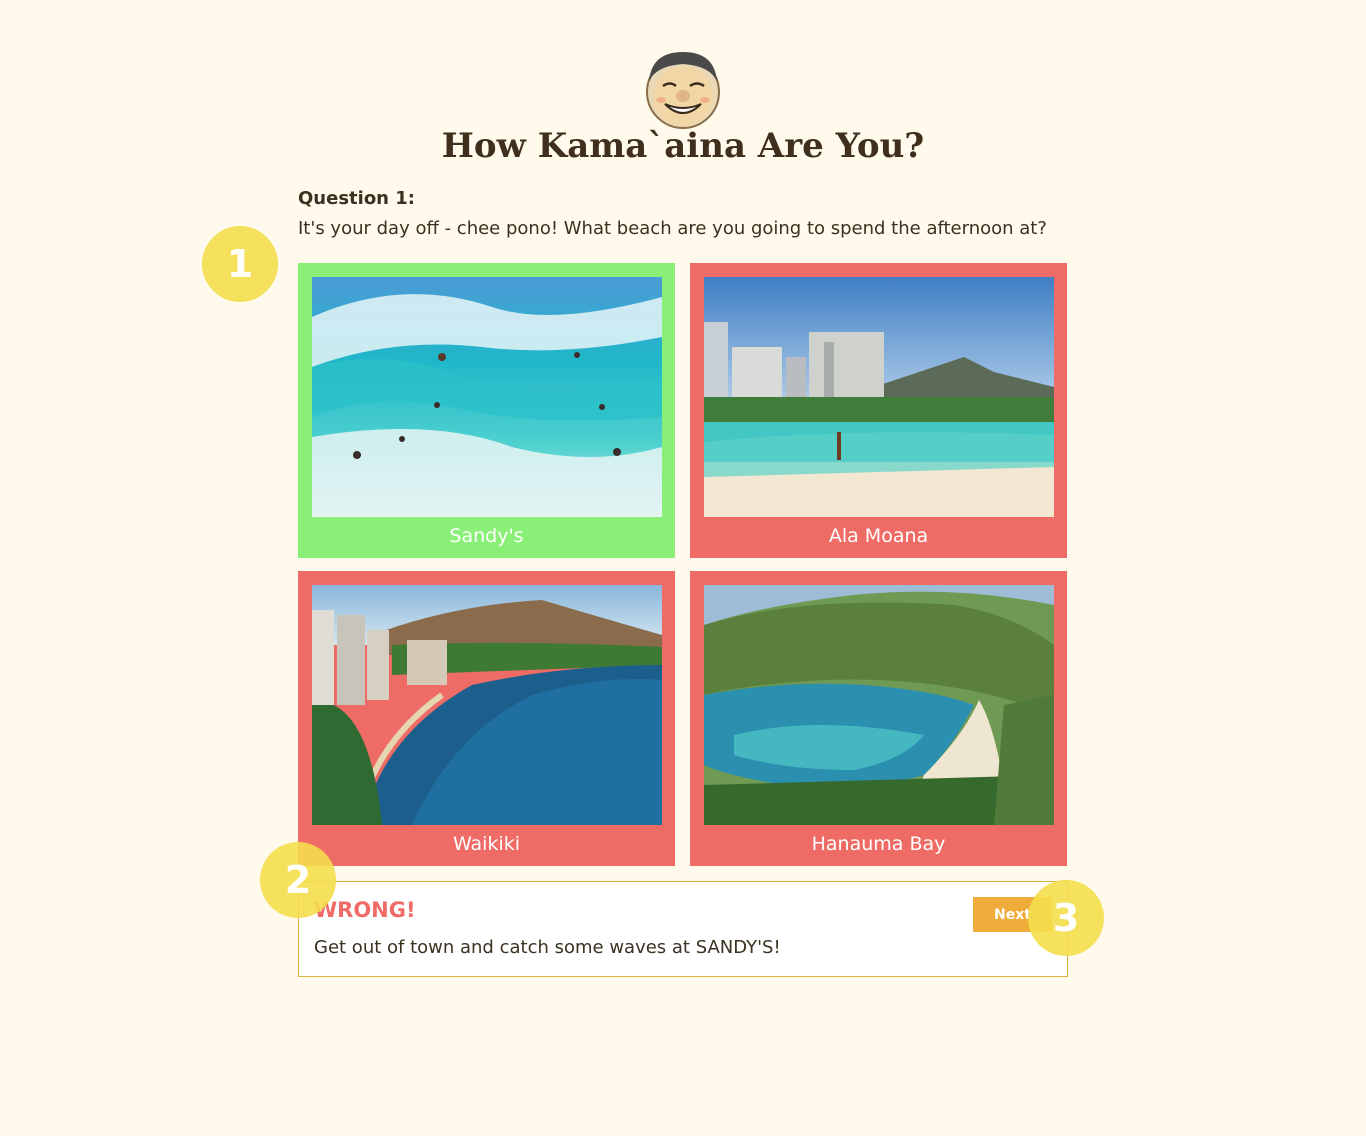 This screenshot has width=1366, height=1136. What do you see at coordinates (240, 264) in the screenshot?
I see `annotation-marker-1: 1` at bounding box center [240, 264].